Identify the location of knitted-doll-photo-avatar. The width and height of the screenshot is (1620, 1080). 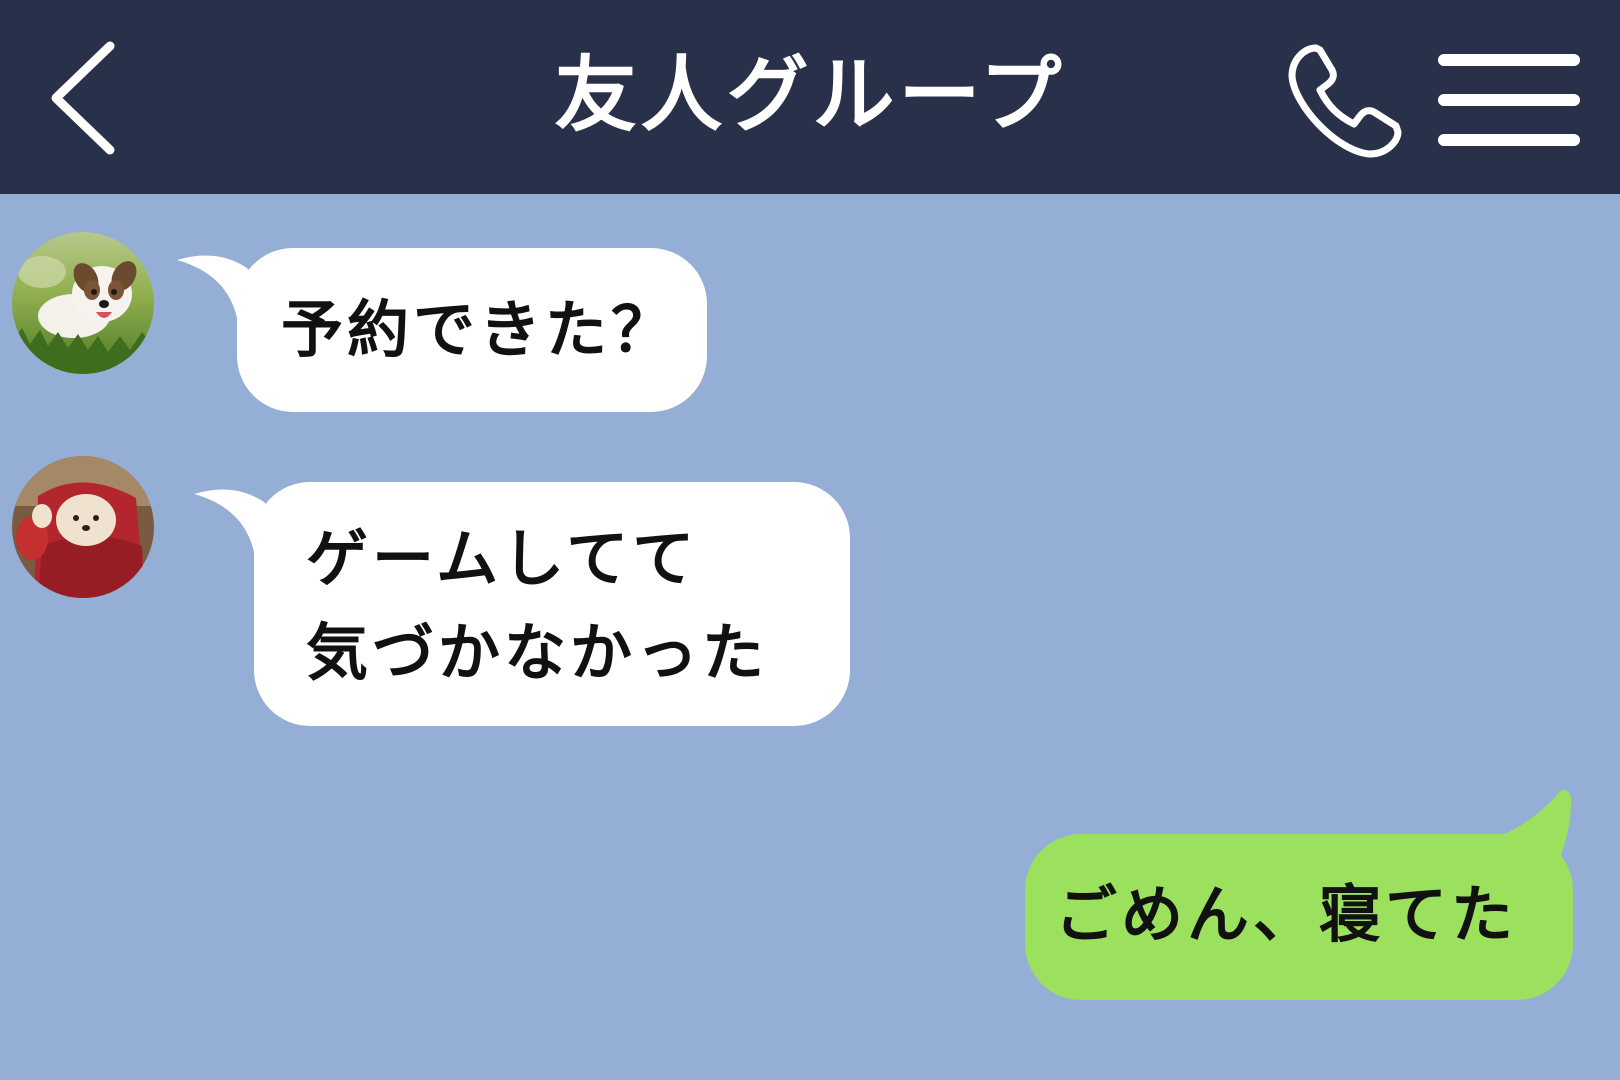
(83, 527).